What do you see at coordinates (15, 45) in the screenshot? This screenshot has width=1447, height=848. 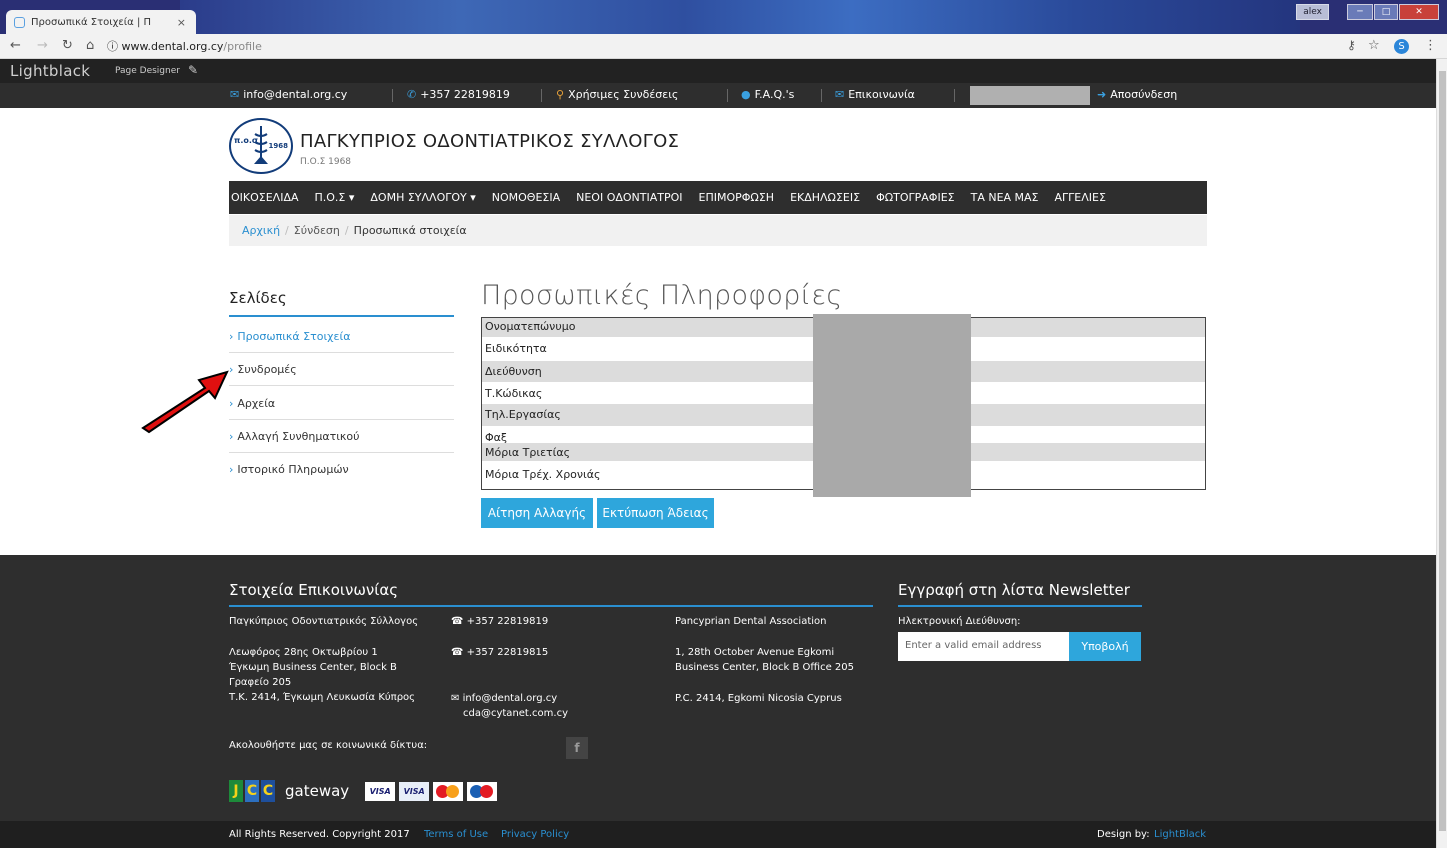 I see `back-icon: ←` at bounding box center [15, 45].